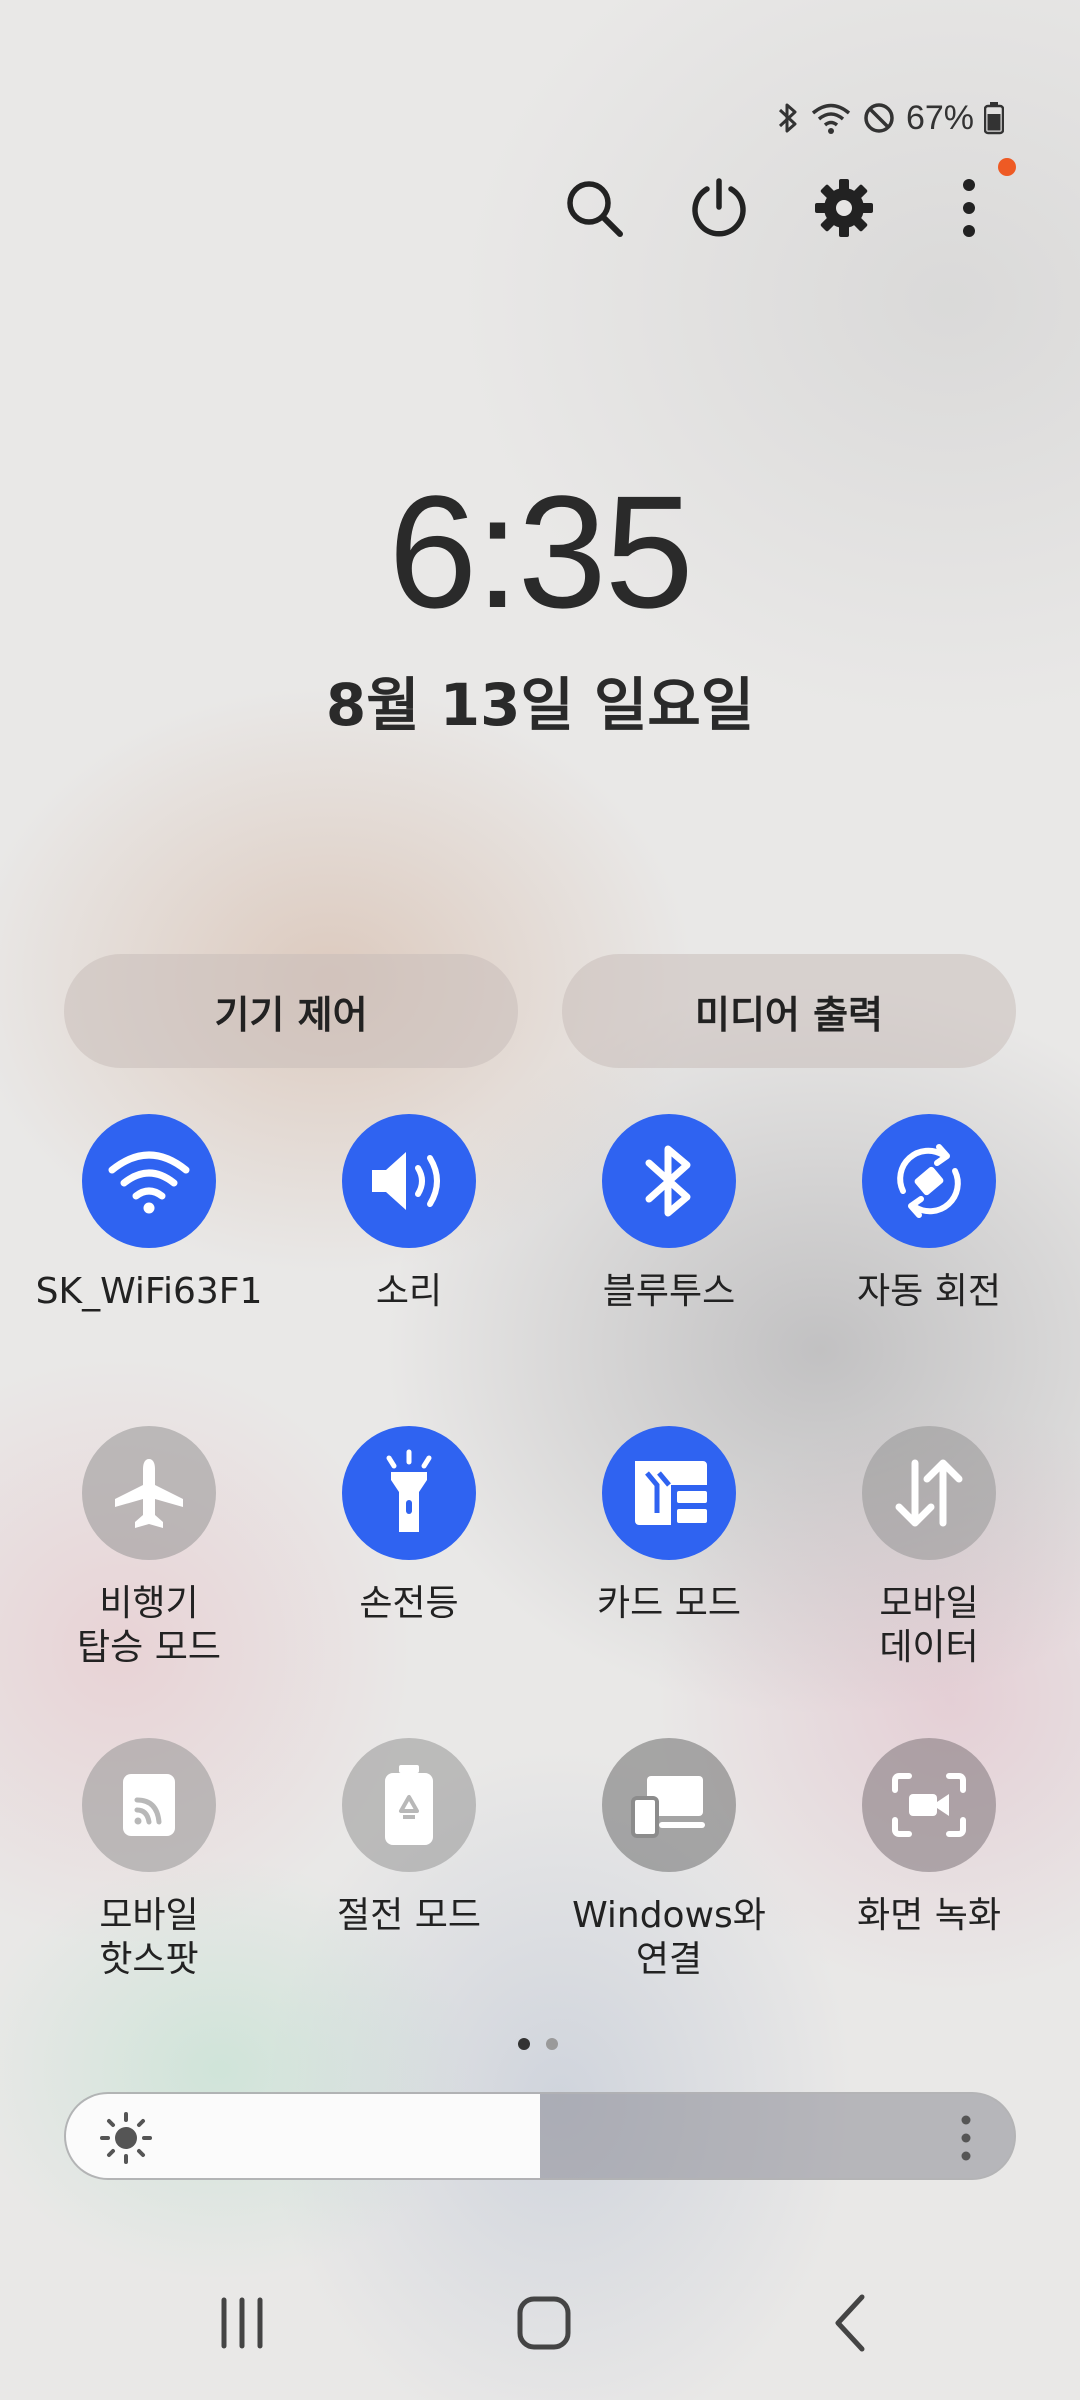 The image size is (1080, 2400). What do you see at coordinates (409, 1915) in the screenshot?
I see `tile-power-saving-label: 절전 모드` at bounding box center [409, 1915].